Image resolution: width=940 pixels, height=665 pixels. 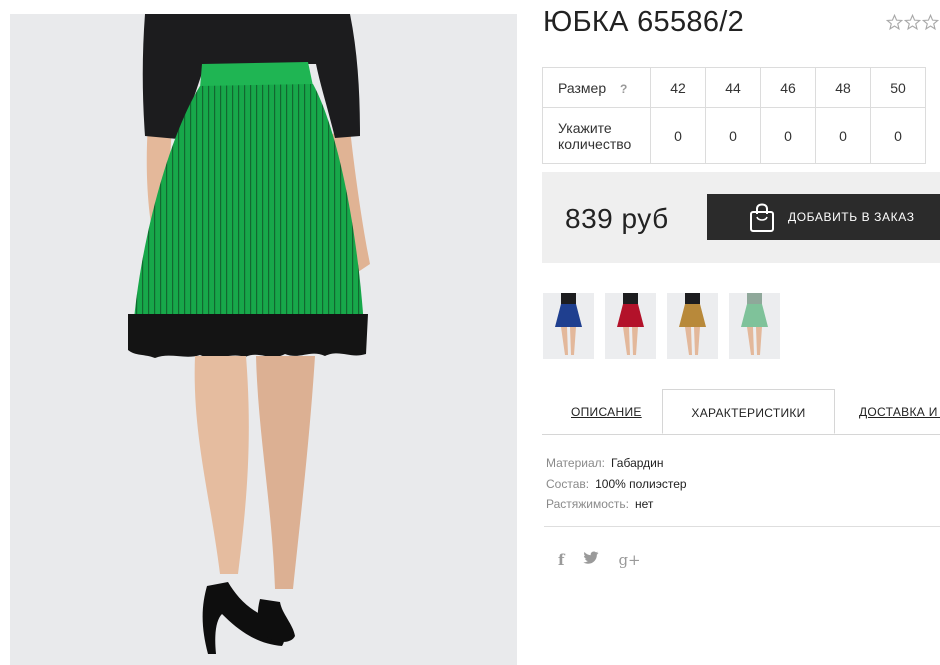 I want to click on product-tabs: ОПИСАНИЕ ХАРАКТЕРИСТИКИ ДОСТАВКА И О, so click(x=741, y=412).